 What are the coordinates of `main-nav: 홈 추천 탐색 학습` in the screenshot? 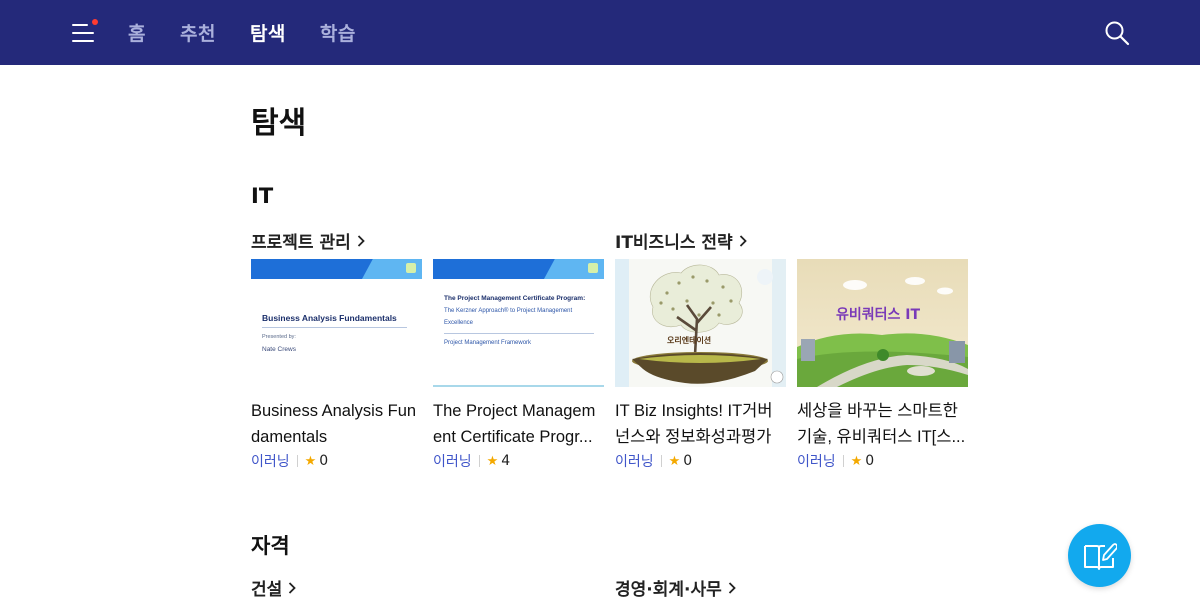 It's located at (259, 32).